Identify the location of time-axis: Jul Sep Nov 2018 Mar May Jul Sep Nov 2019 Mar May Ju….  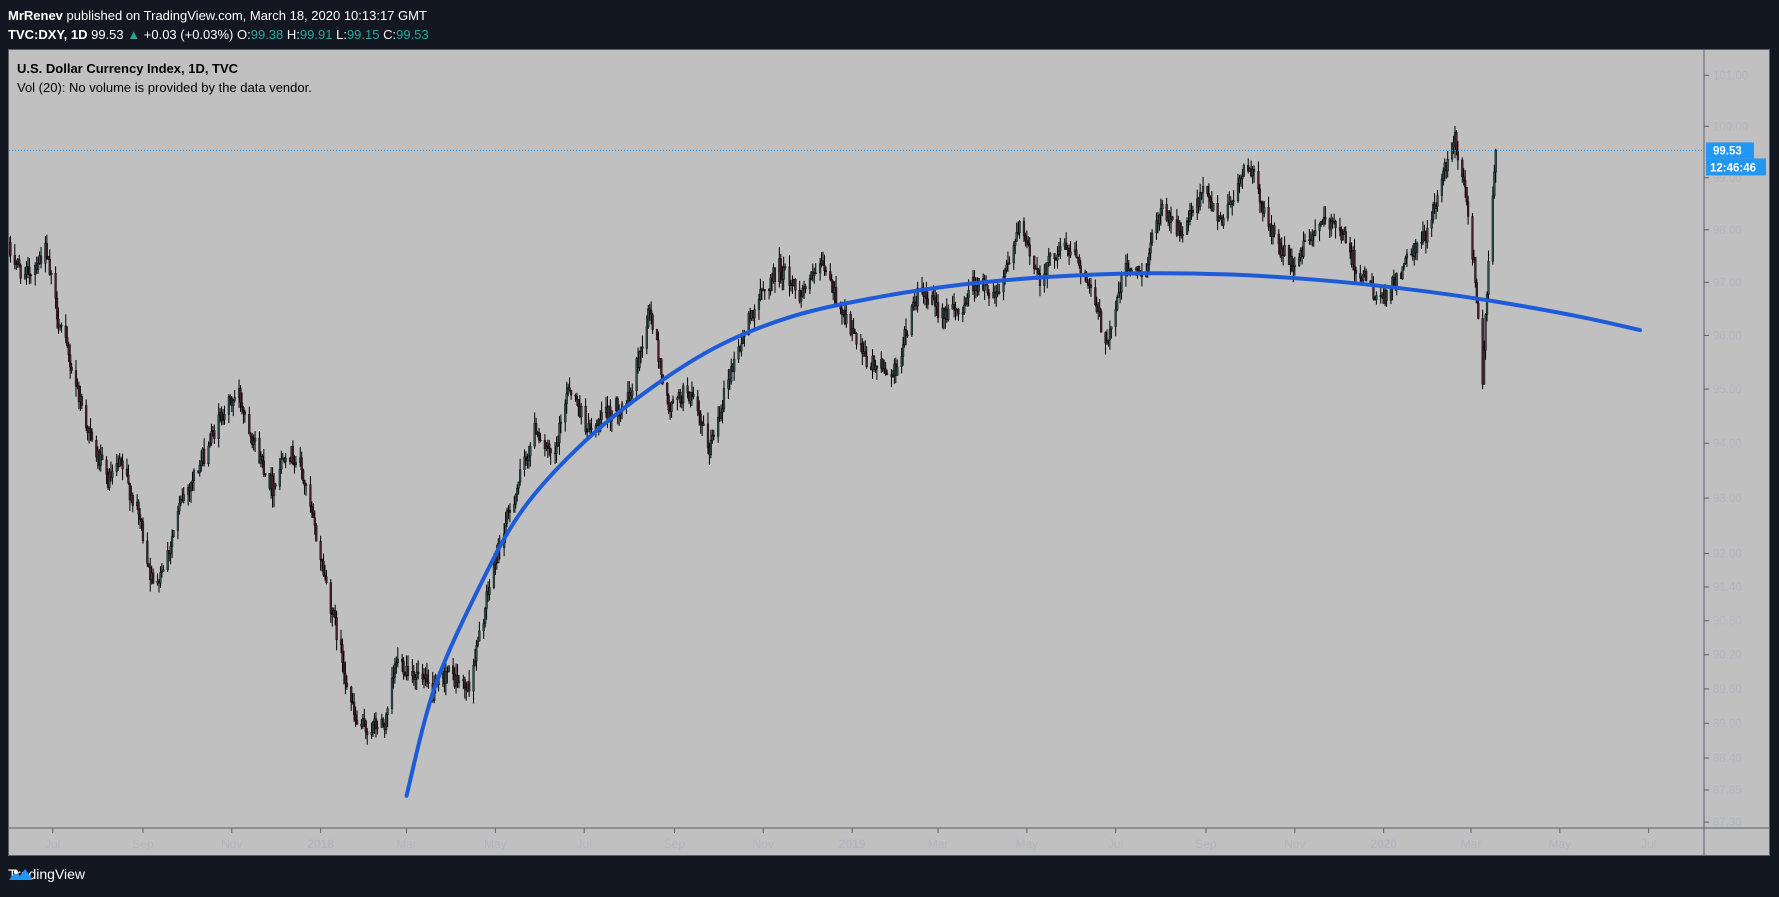
(850, 839).